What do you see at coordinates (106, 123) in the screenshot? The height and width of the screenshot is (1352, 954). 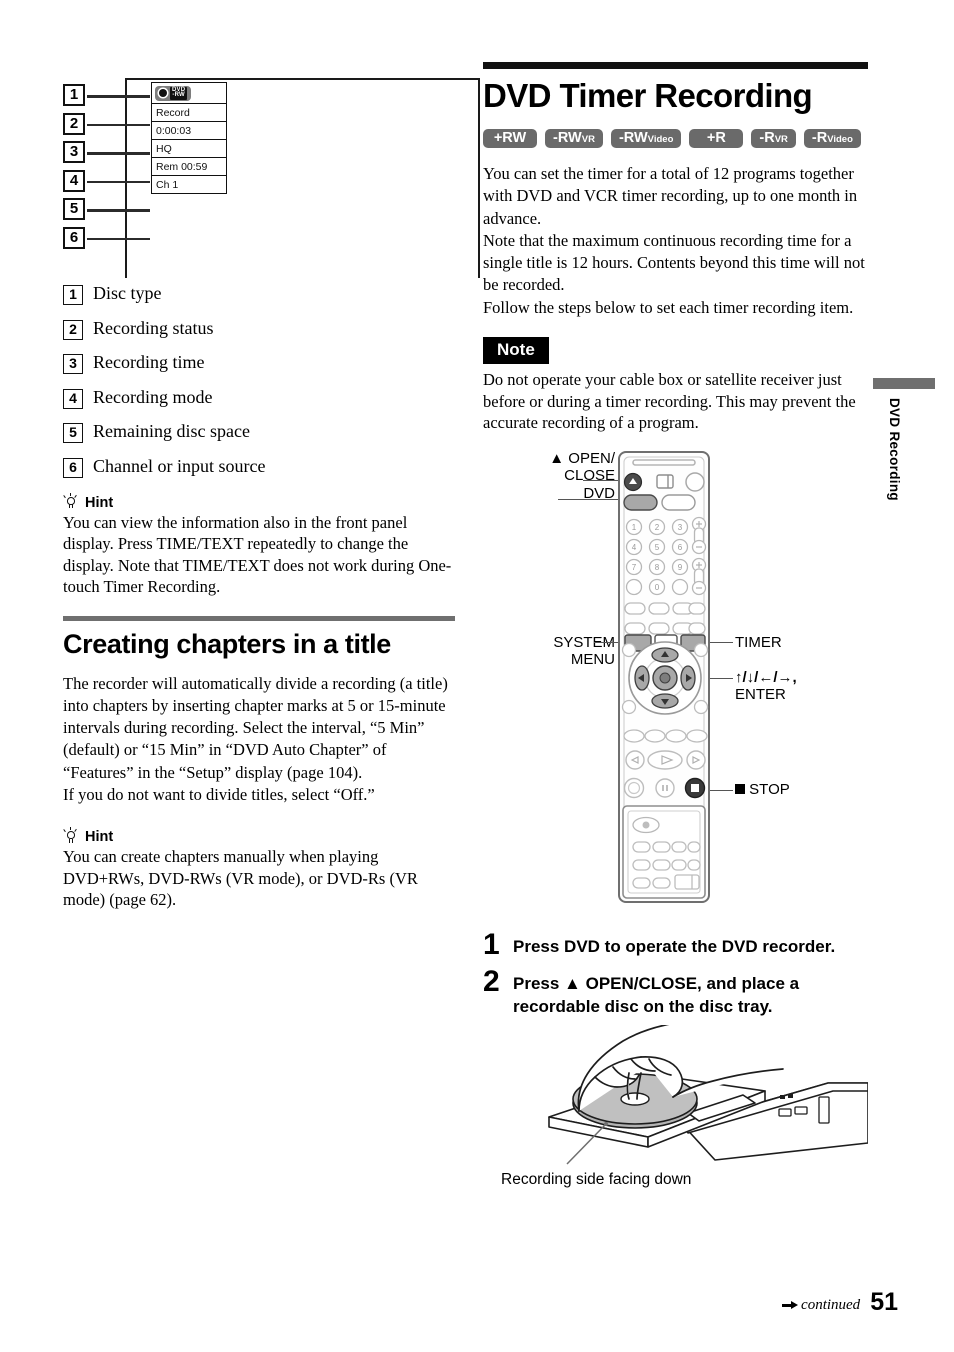 I see `callout-2: 2` at bounding box center [106, 123].